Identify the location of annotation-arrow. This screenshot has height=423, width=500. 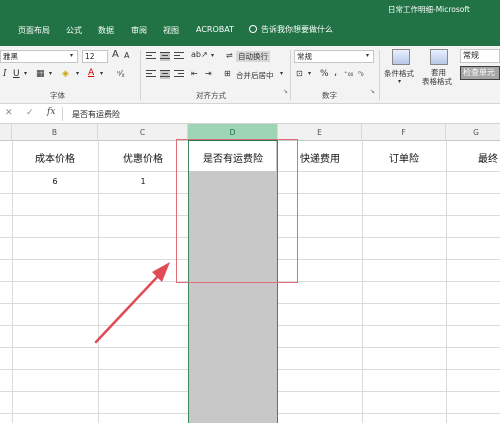
(132, 303).